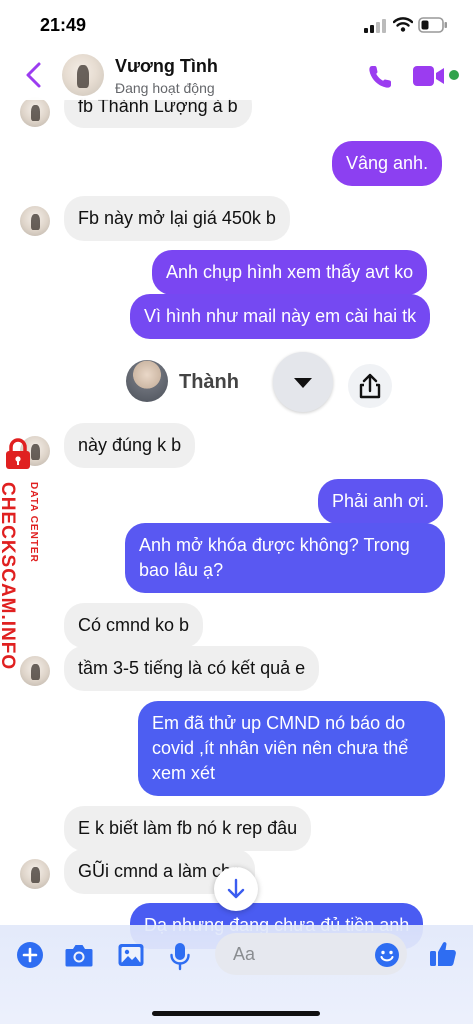 This screenshot has width=473, height=1024. Describe the element at coordinates (387, 163) in the screenshot. I see `message-outgoing: Vâng anh.` at that location.